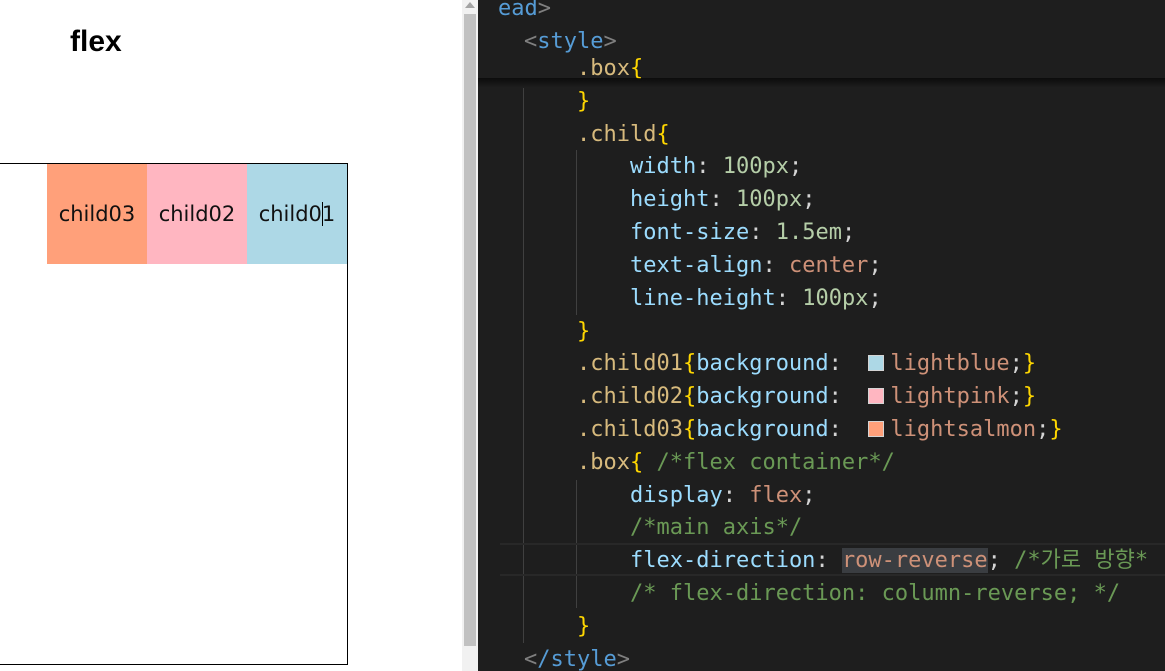 The height and width of the screenshot is (671, 1165). What do you see at coordinates (743, 232) in the screenshot?
I see `code-line-font-size: font-size: 1.5em;` at bounding box center [743, 232].